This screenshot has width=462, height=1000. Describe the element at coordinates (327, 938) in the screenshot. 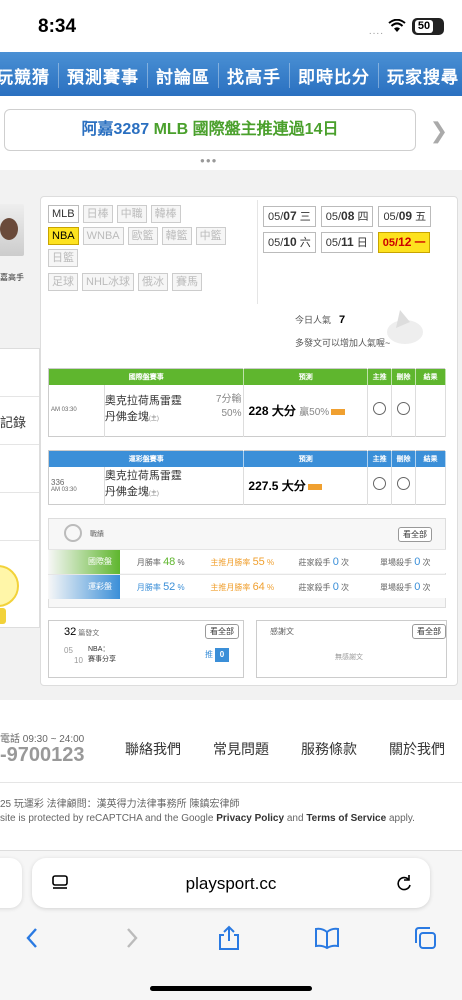

I see `bookmarks-icon` at that location.